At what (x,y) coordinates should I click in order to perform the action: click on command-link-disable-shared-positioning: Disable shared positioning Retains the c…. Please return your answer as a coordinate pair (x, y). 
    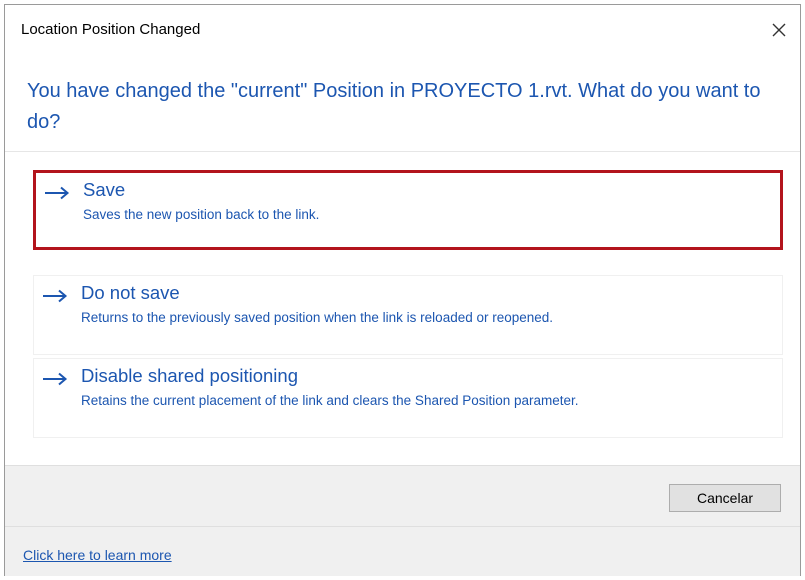
    Looking at the image, I should click on (408, 398).